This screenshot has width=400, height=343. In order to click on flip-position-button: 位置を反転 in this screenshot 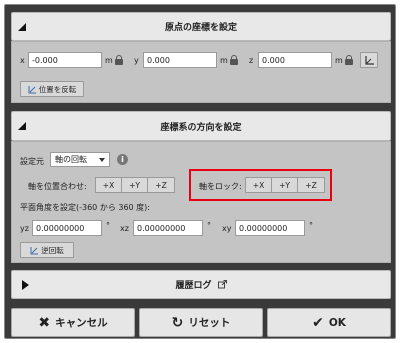, I will do `click(52, 89)`.